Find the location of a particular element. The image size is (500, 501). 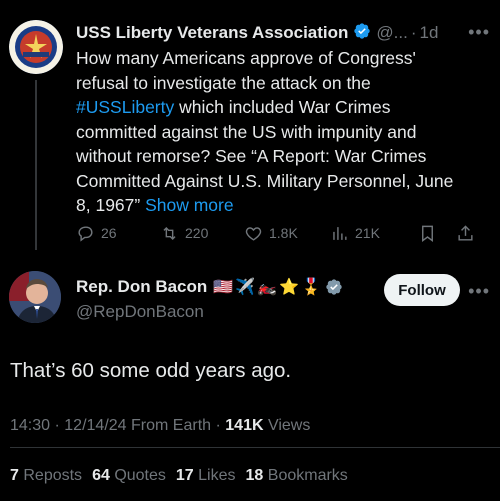

motorcycle-icon: 🏍️ is located at coordinates (267, 287).